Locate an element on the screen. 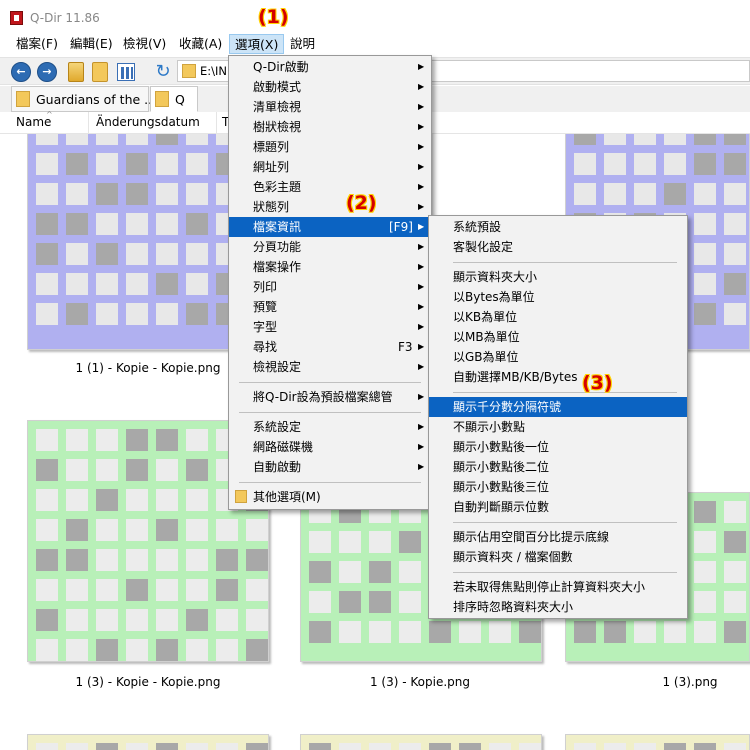  menu-item-more-options: 其他選項(M) is located at coordinates (330, 497).